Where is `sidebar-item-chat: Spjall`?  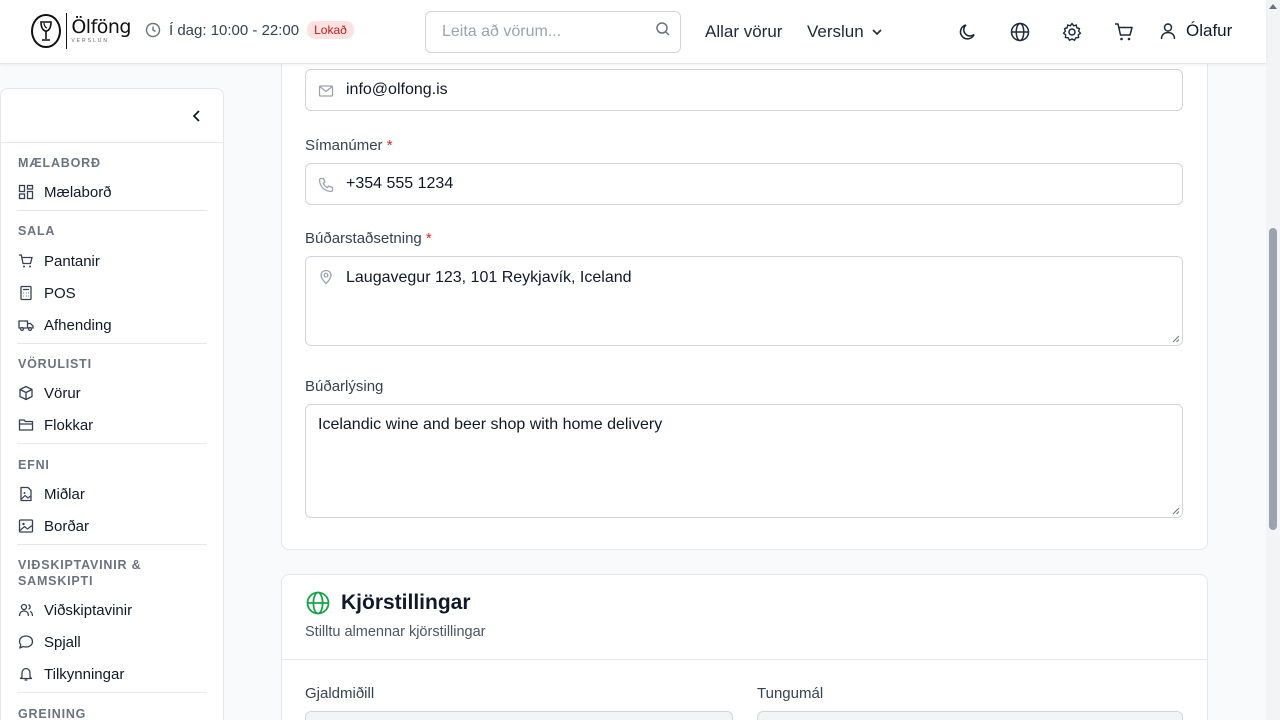
sidebar-item-chat: Spjall is located at coordinates (112, 642).